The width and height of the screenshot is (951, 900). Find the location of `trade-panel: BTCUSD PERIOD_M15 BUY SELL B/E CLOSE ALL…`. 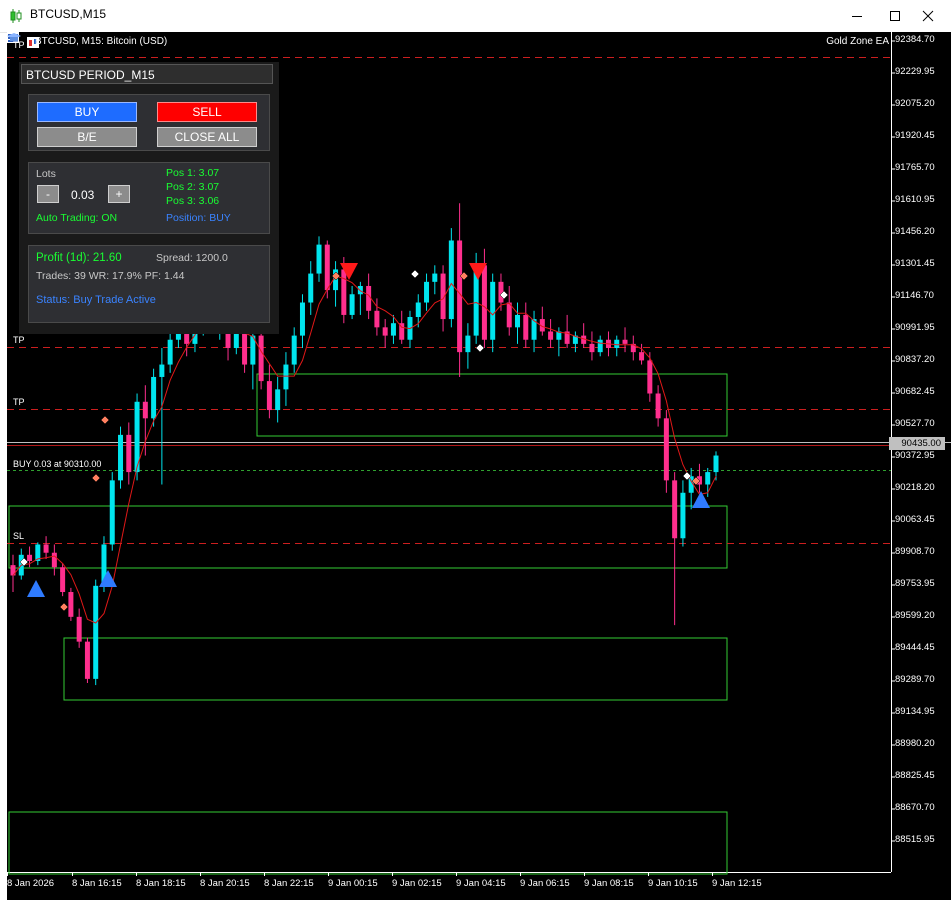

trade-panel: BTCUSD PERIOD_M15 BUY SELL B/E CLOSE ALL… is located at coordinates (149, 198).